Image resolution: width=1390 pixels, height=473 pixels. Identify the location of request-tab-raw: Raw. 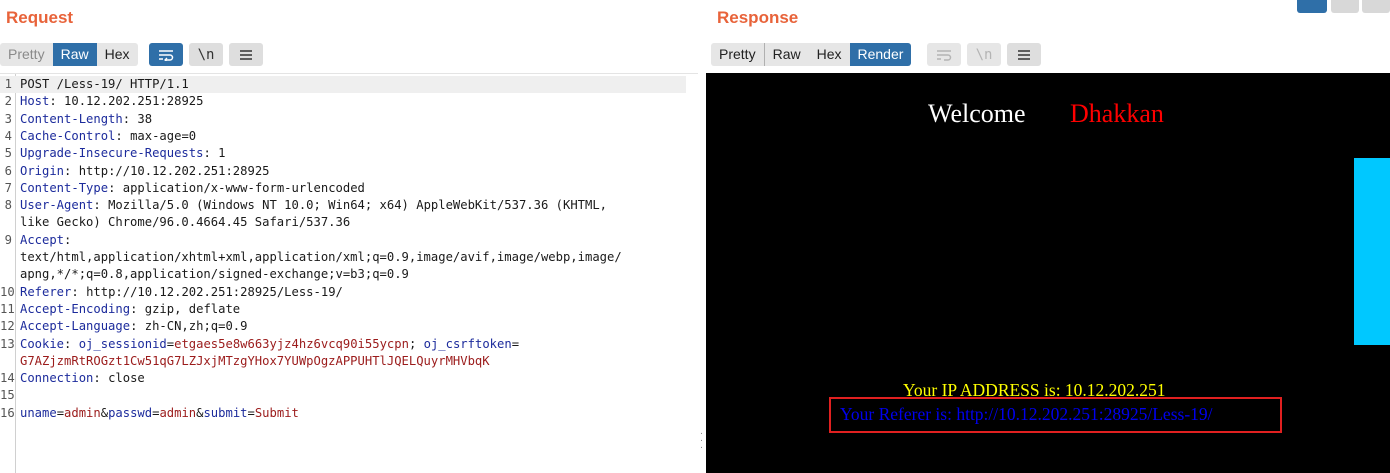
(74, 54).